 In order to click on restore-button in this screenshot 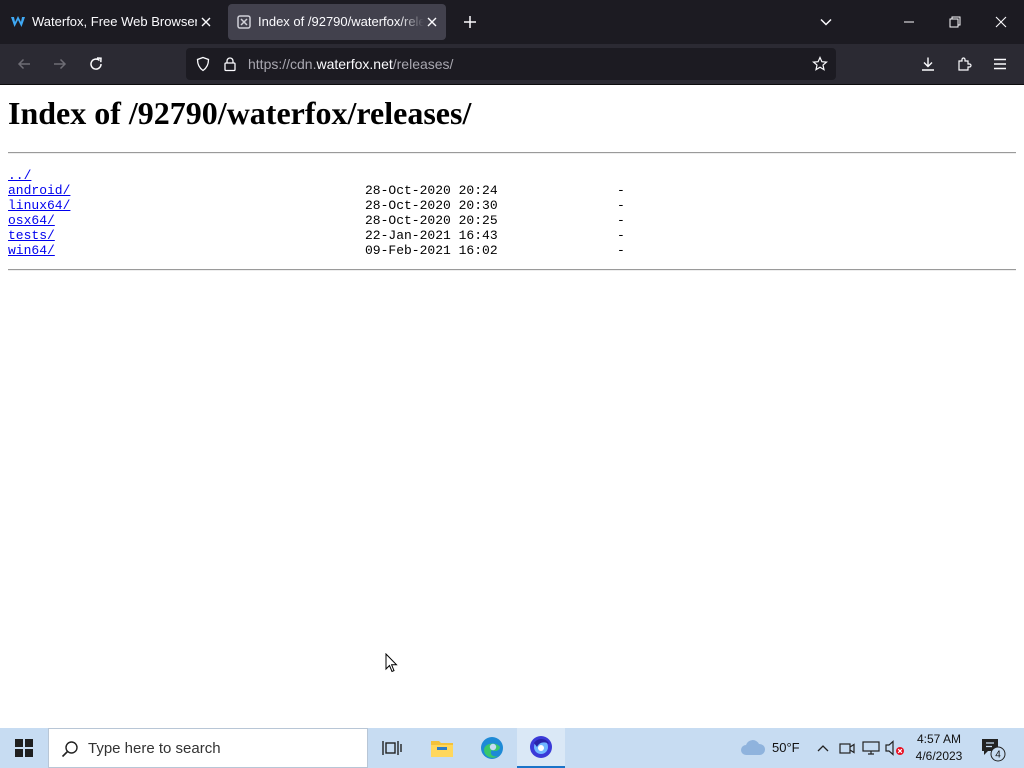, I will do `click(955, 22)`.